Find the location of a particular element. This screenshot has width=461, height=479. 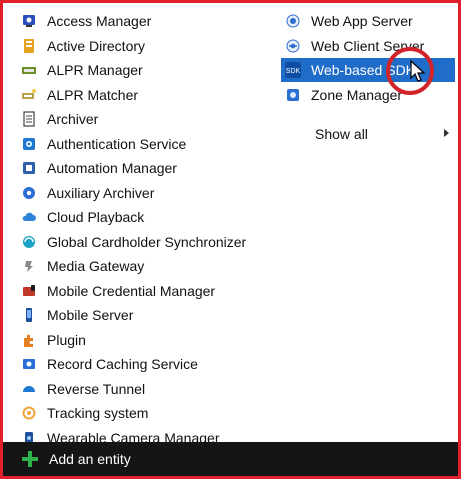

record-caching-service-icon is located at coordinates (29, 364).